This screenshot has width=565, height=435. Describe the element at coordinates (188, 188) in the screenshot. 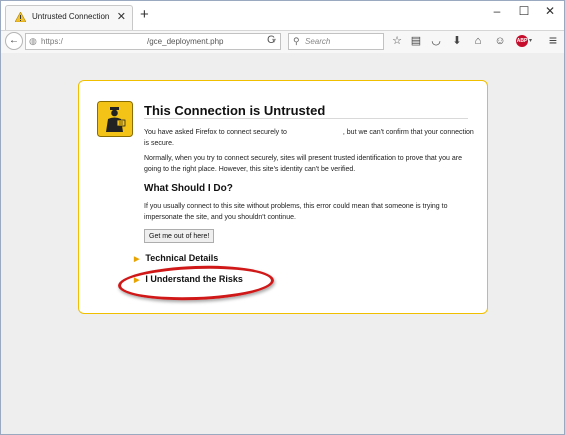

I see `what-to-do-heading: What Should I Do?` at that location.